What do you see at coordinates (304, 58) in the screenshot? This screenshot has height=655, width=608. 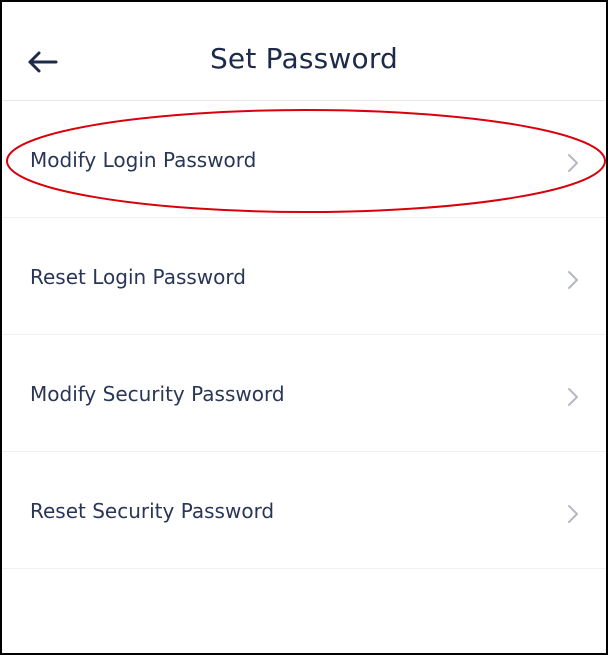 I see `page-title: Set Password` at bounding box center [304, 58].